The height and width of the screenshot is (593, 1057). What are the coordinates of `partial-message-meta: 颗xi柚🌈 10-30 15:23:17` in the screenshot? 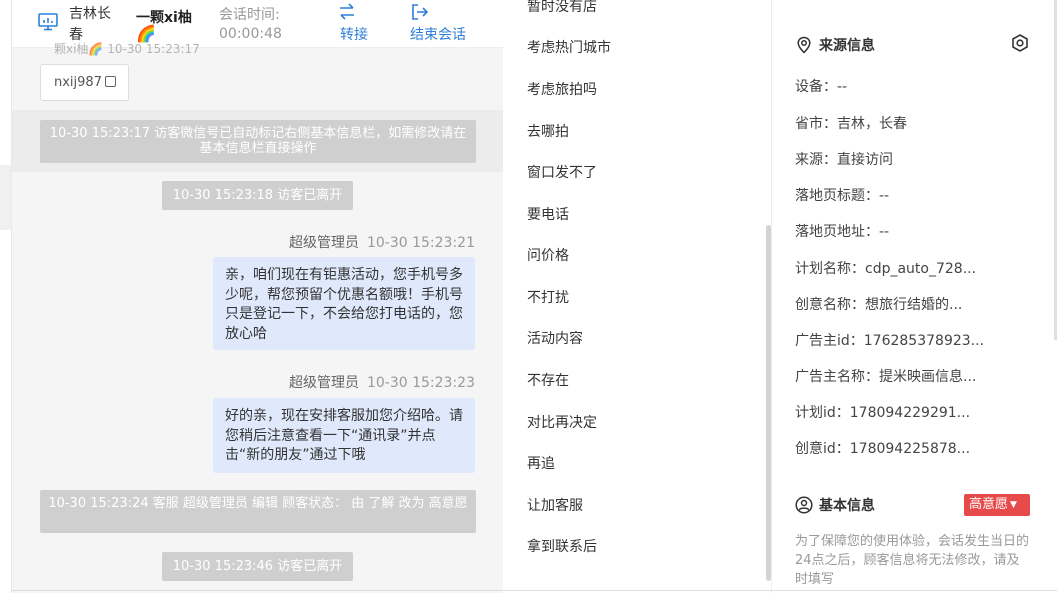 It's located at (127, 49).